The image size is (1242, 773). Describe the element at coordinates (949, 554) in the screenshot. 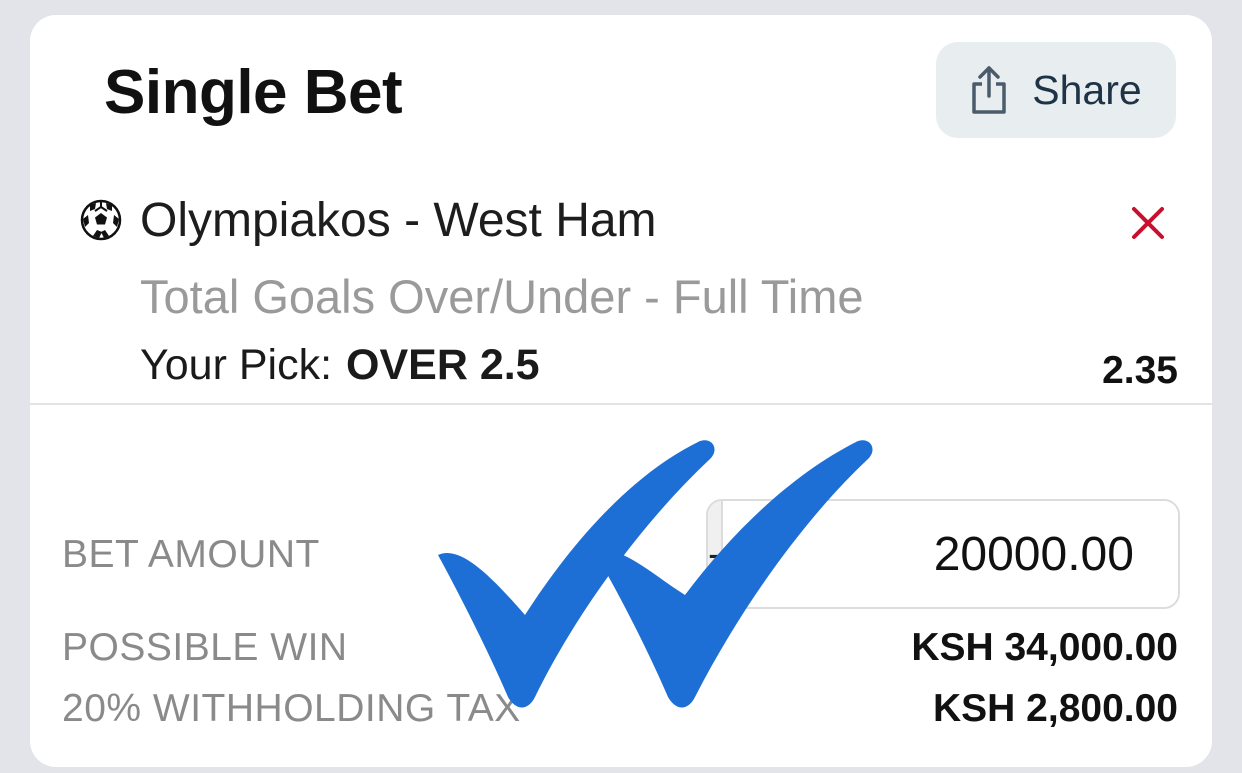

I see `bet-amount-input` at that location.